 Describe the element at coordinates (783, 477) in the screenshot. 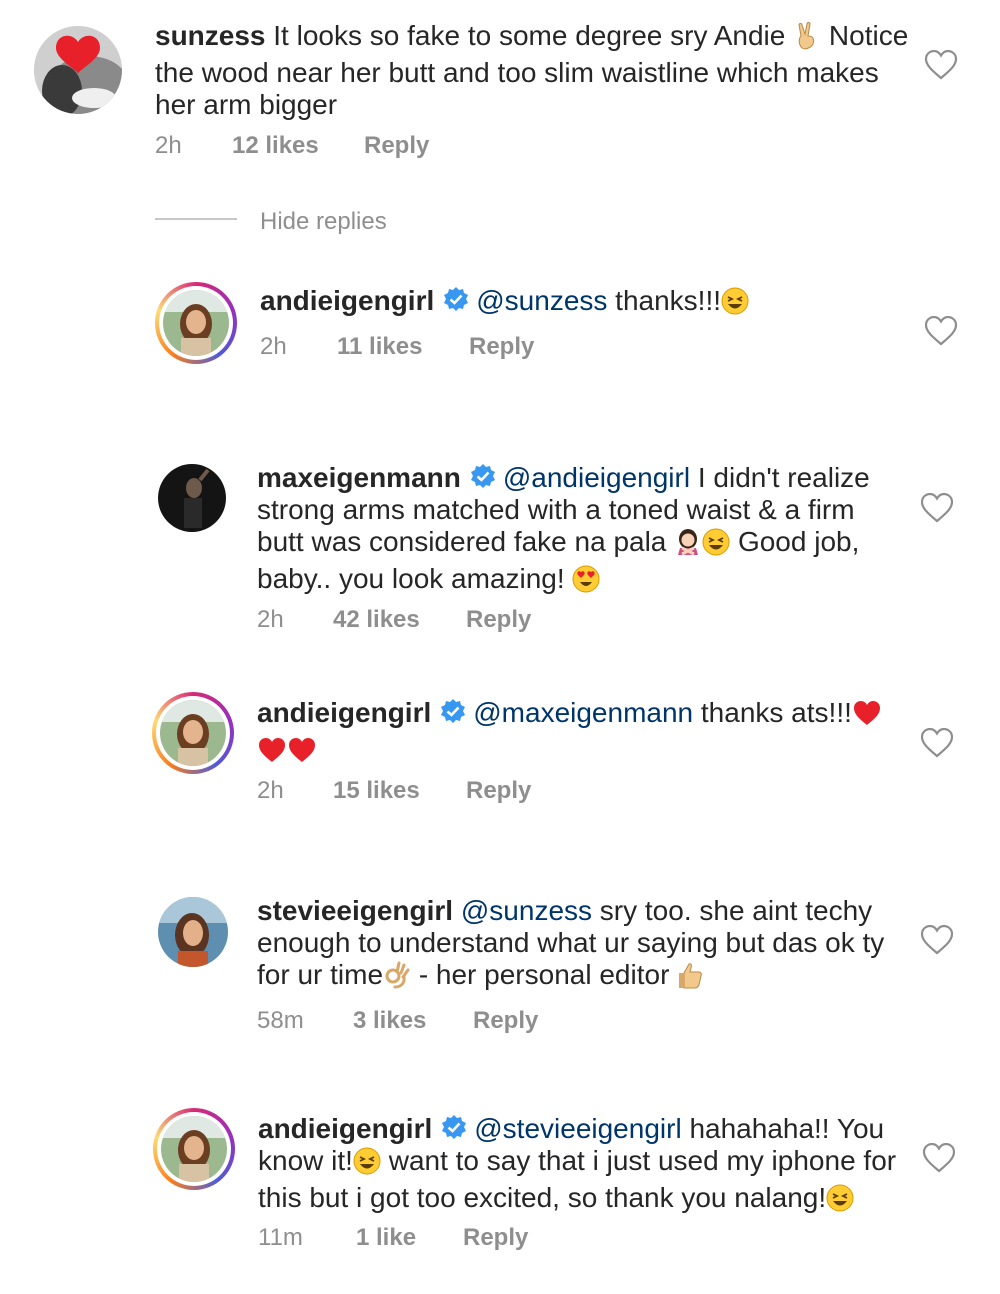

I see `comment-text: I didn't realize` at that location.